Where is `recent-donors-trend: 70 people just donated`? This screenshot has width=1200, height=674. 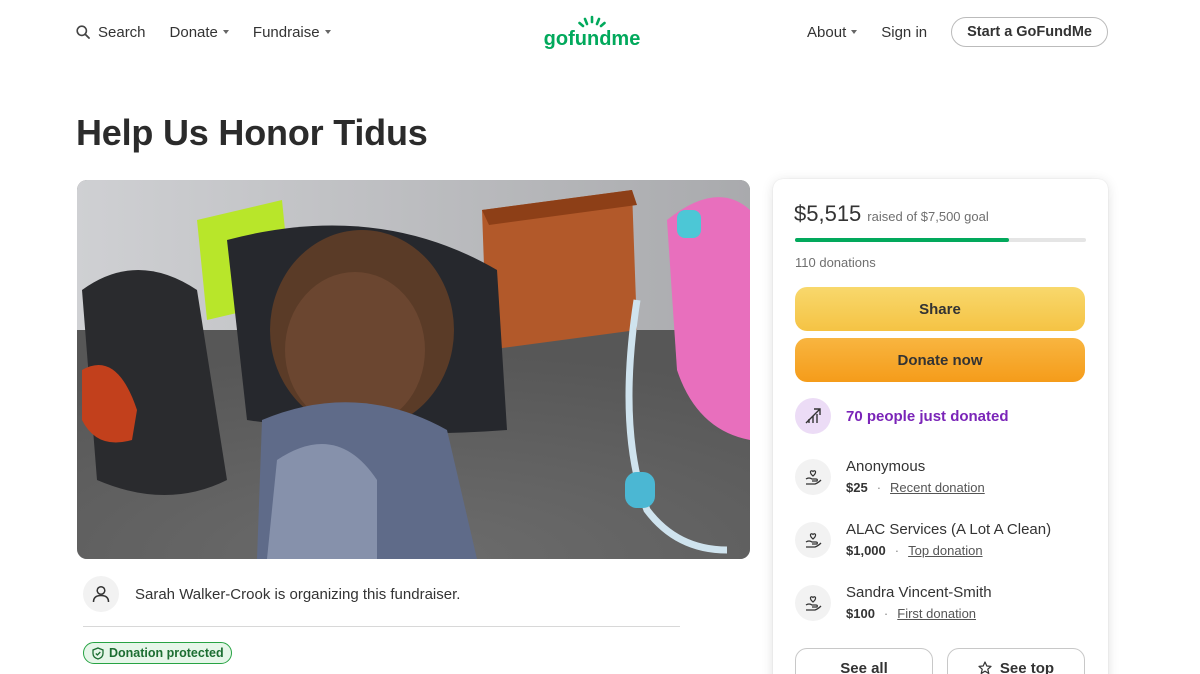 recent-donors-trend: 70 people just donated is located at coordinates (902, 416).